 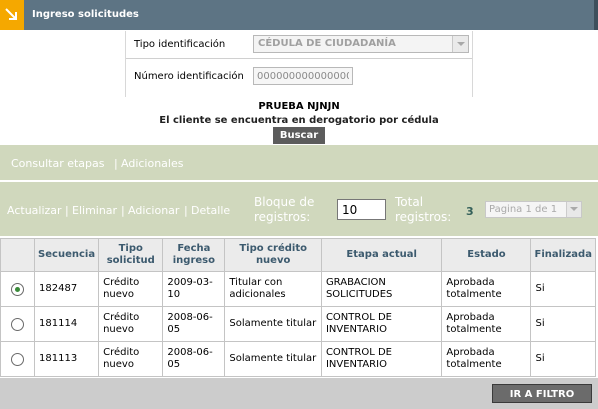 What do you see at coordinates (94, 210) in the screenshot?
I see `eliminar-link: Eliminar` at bounding box center [94, 210].